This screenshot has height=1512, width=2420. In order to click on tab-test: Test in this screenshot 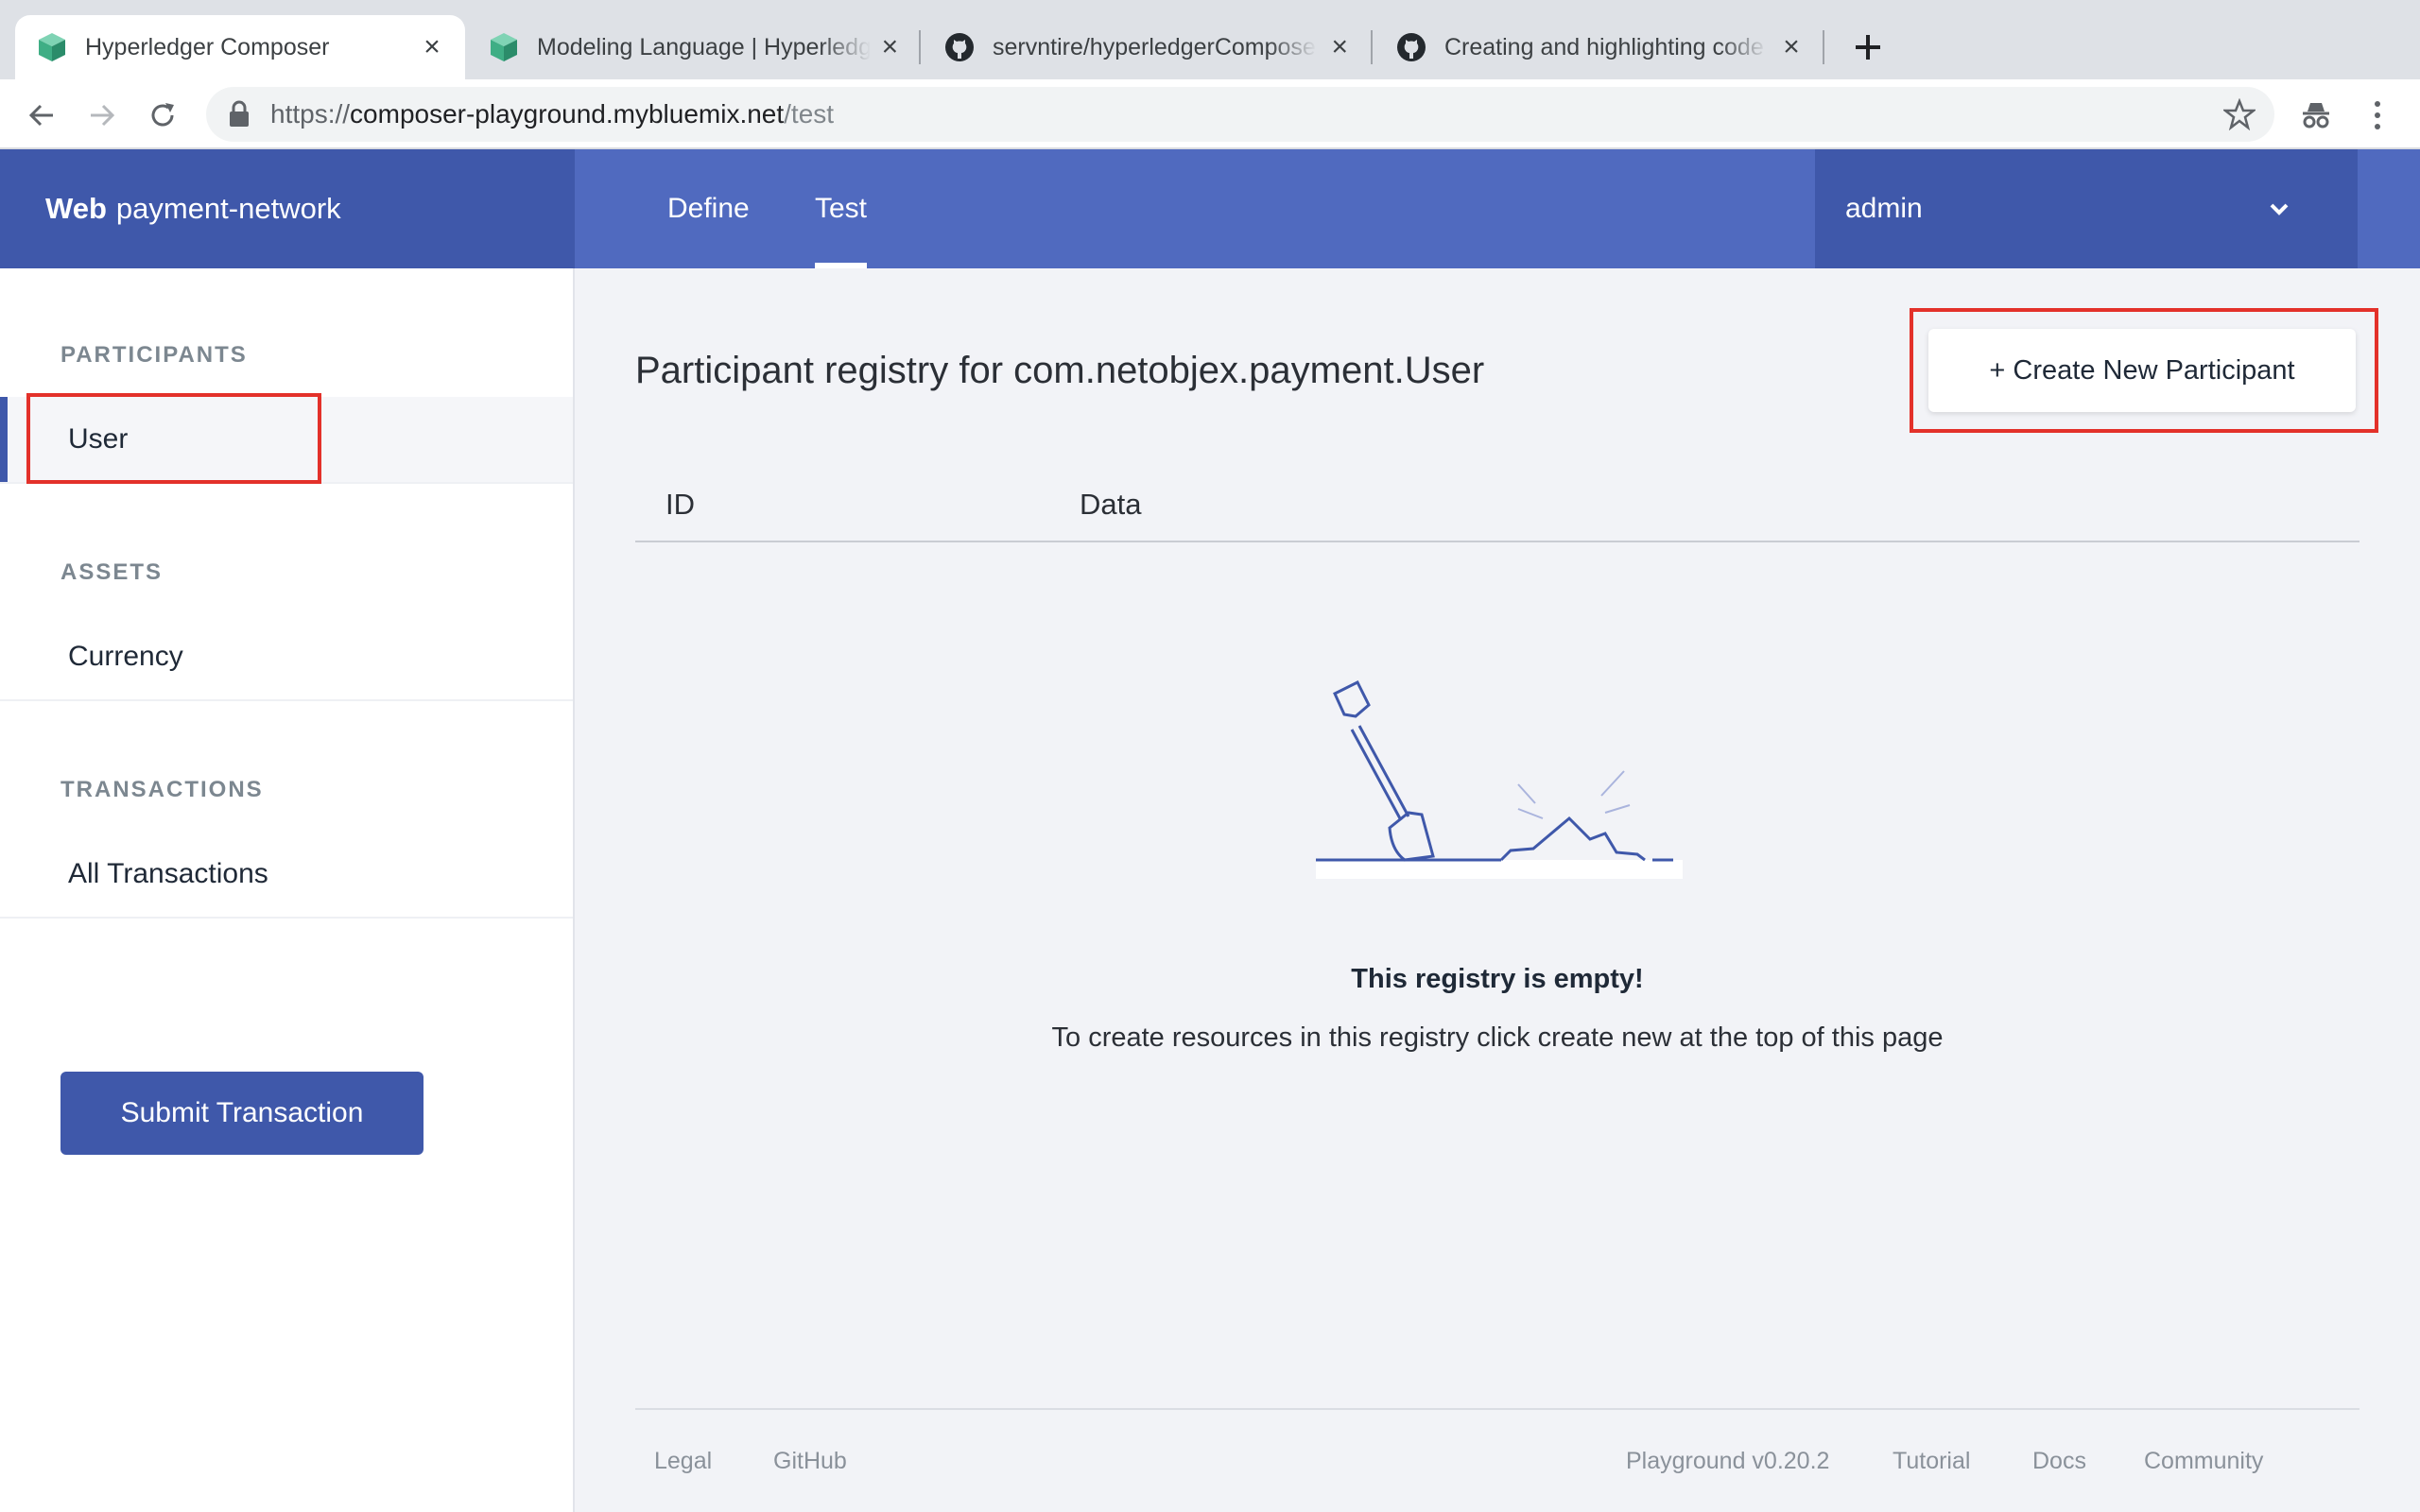, I will do `click(842, 208)`.